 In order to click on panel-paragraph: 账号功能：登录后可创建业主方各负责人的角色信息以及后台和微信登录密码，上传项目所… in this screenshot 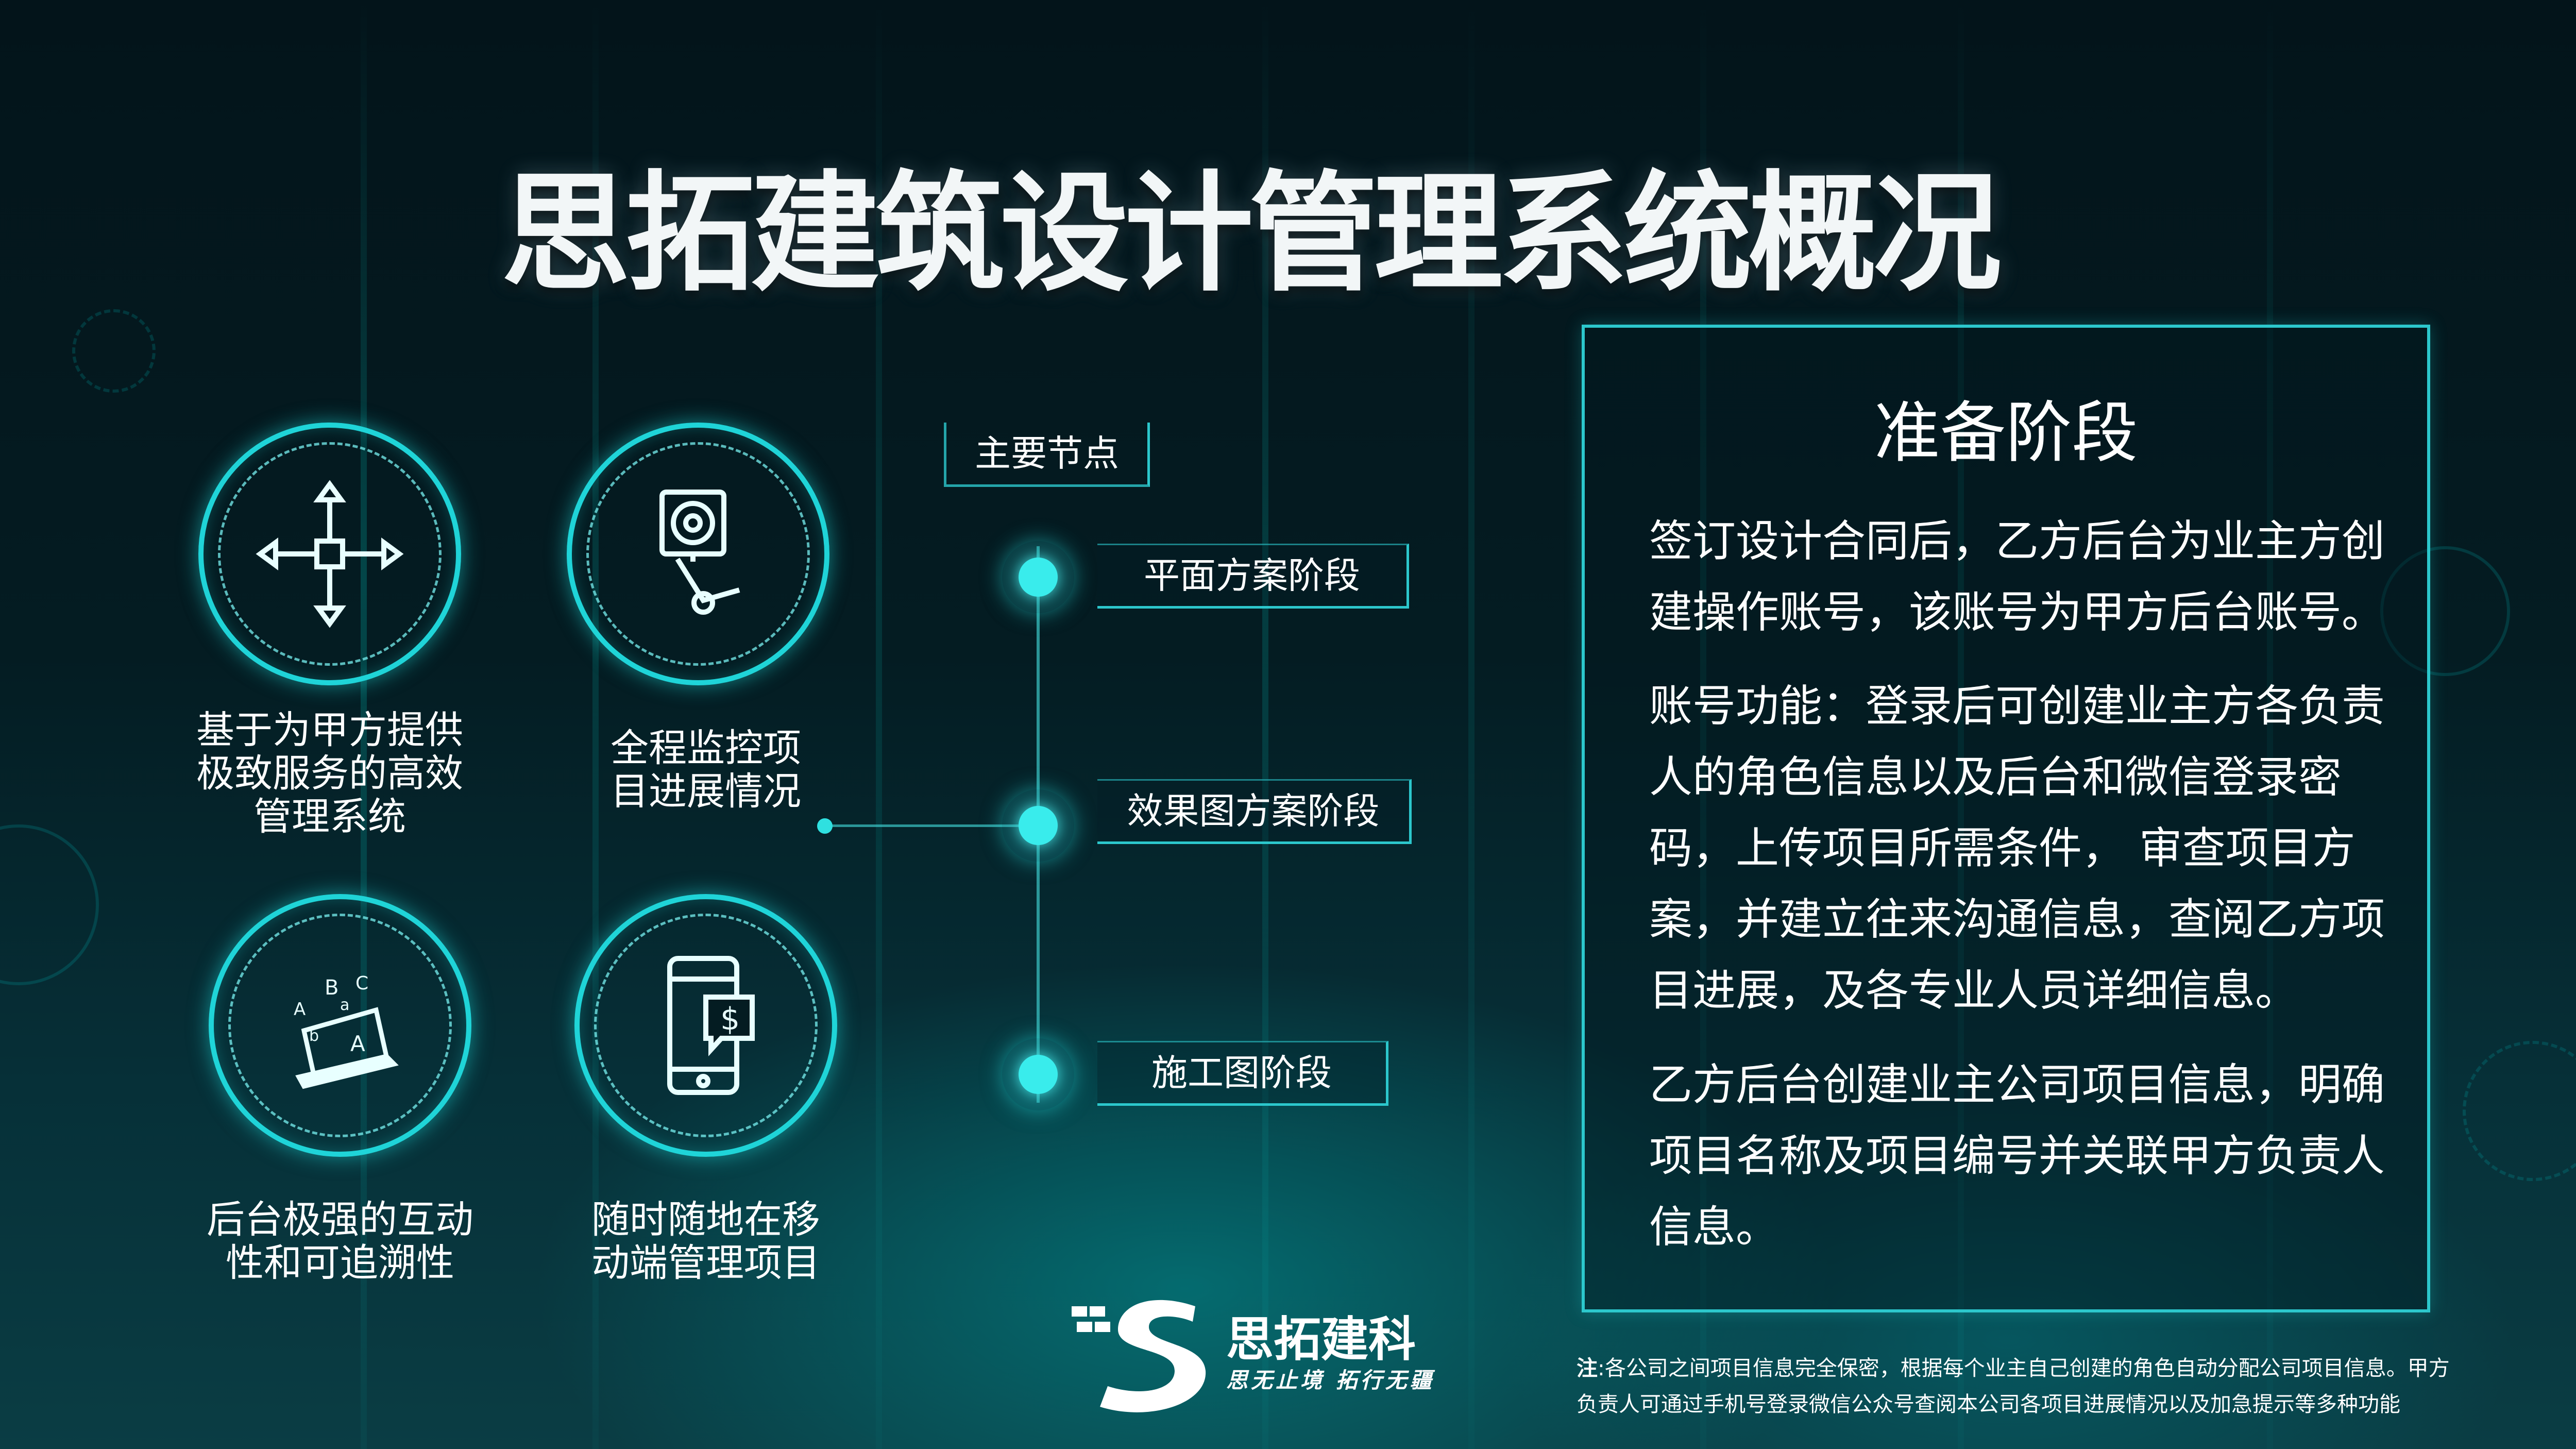, I will do `click(2017, 848)`.